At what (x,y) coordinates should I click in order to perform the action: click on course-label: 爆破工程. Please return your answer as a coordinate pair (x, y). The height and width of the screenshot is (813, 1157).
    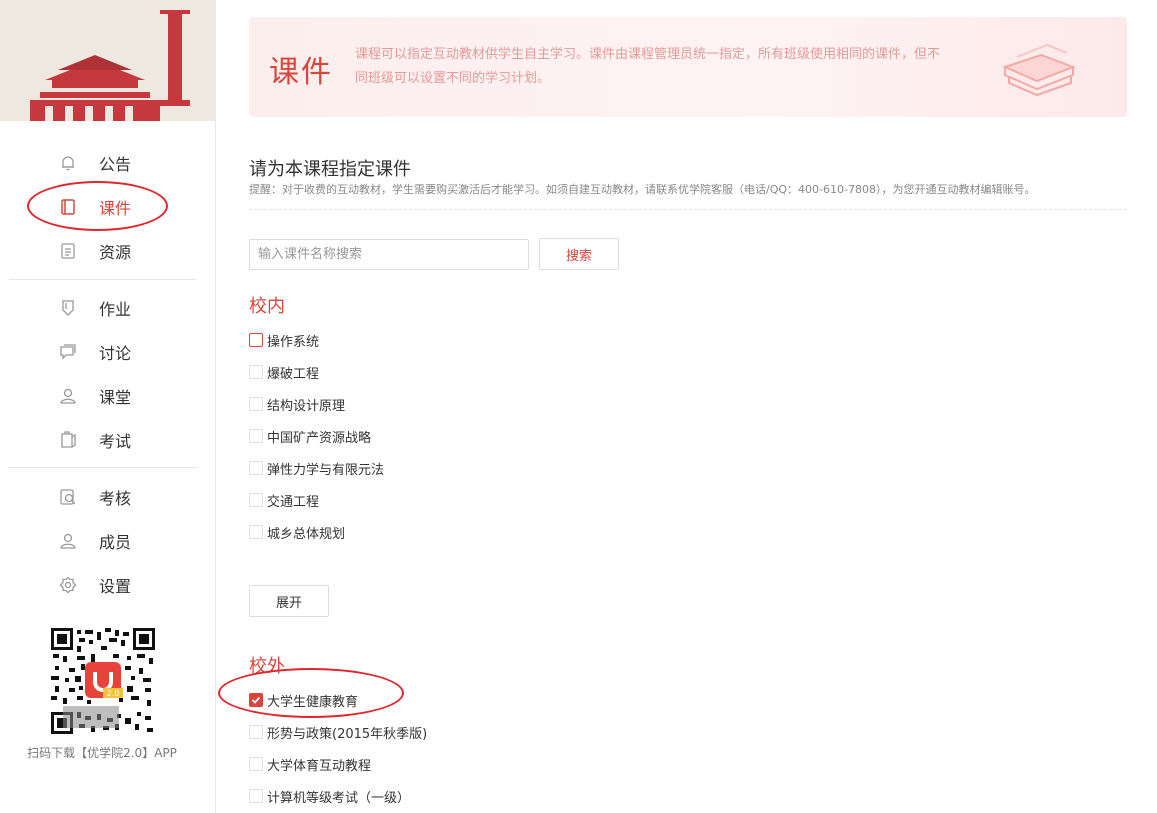
    Looking at the image, I should click on (293, 374).